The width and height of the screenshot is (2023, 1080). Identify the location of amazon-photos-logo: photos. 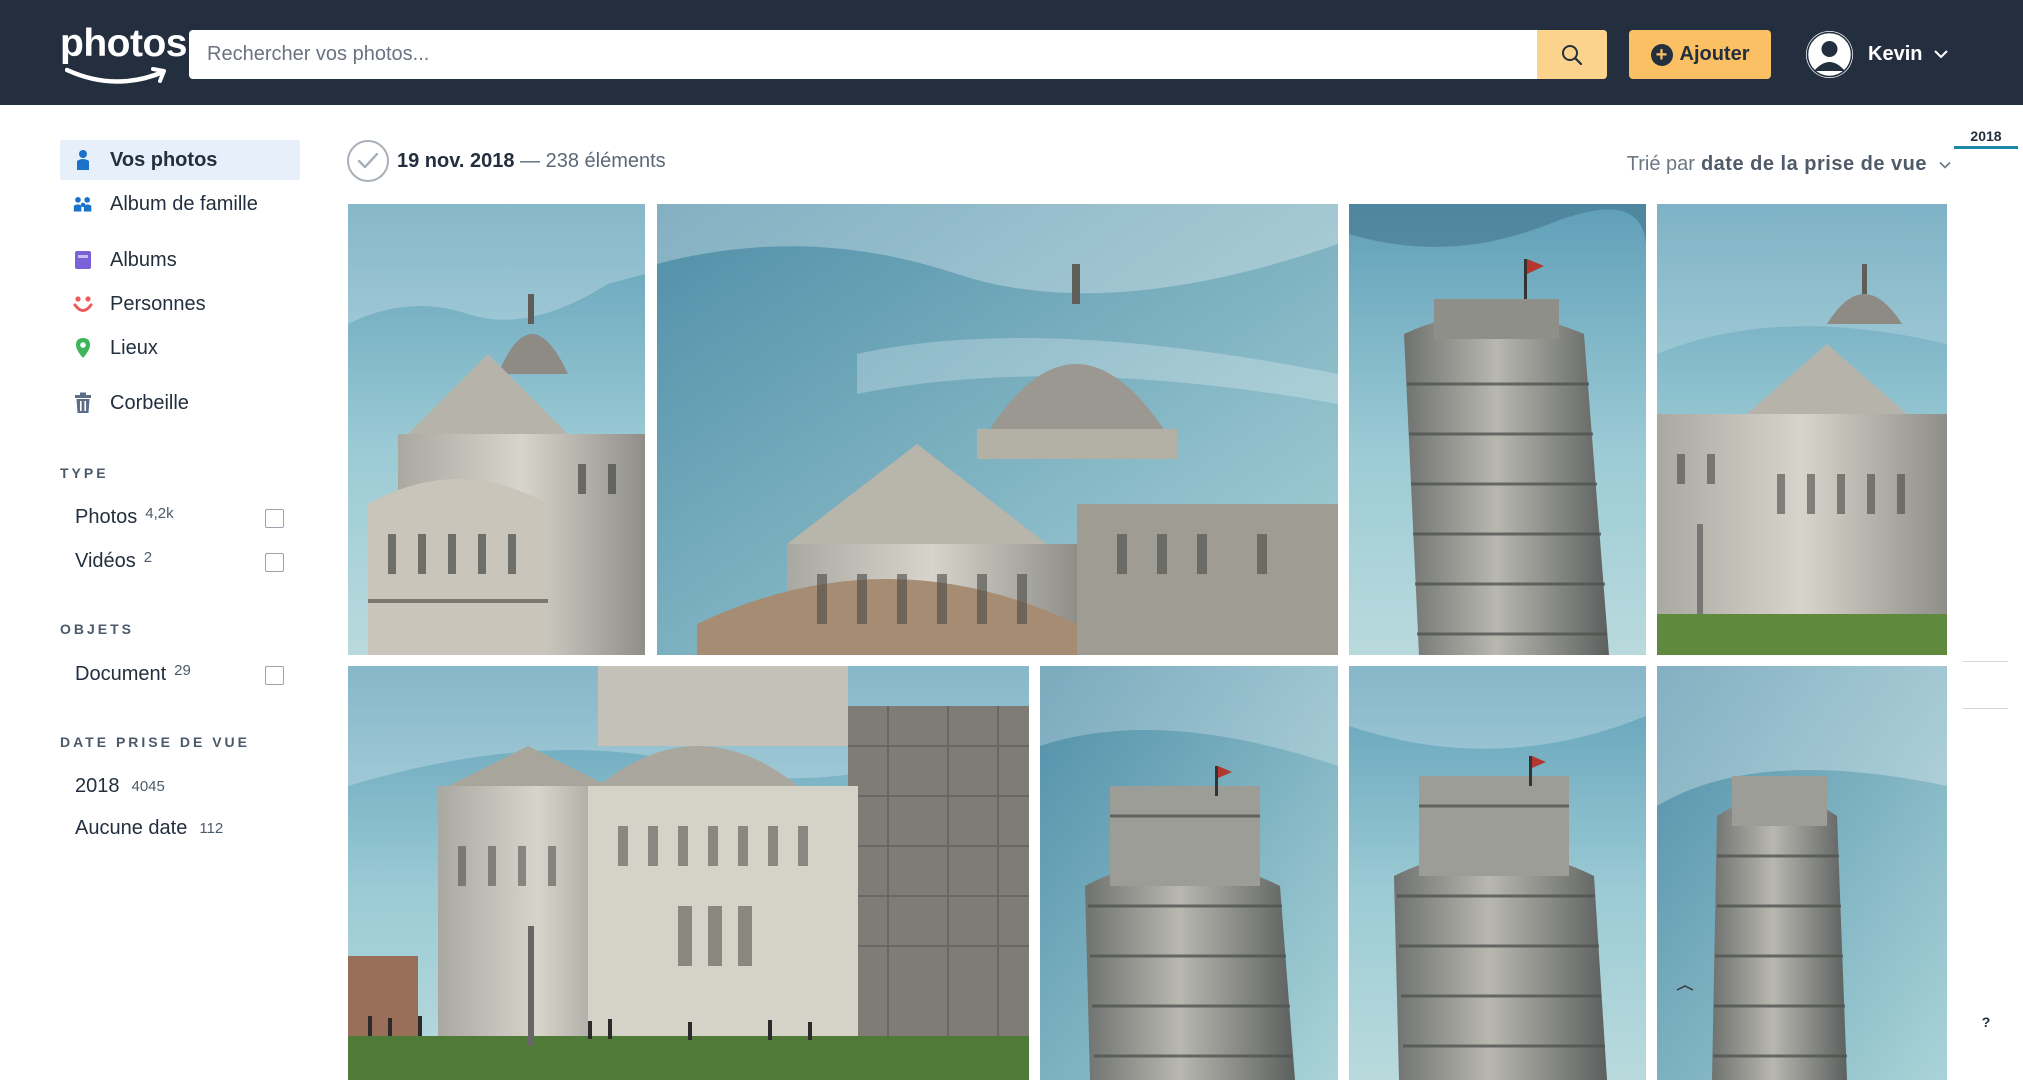
(123, 55).